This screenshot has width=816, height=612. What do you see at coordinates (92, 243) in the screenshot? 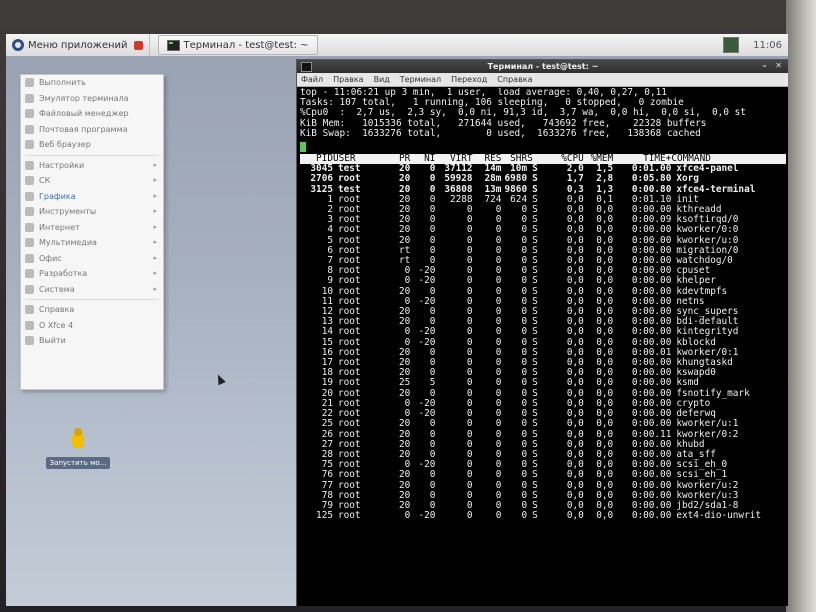
I see `app-menu-item: Мультимедиа ▸` at bounding box center [92, 243].